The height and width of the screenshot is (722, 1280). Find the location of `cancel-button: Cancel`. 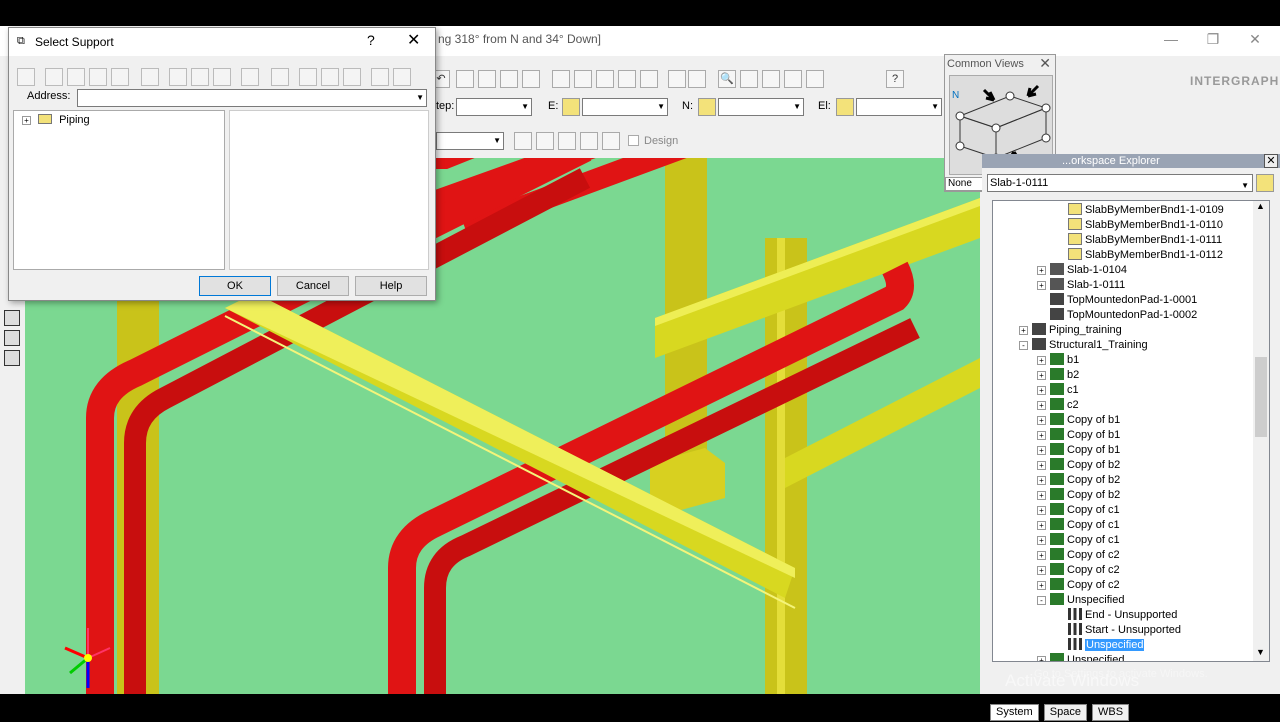

cancel-button: Cancel is located at coordinates (313, 286).